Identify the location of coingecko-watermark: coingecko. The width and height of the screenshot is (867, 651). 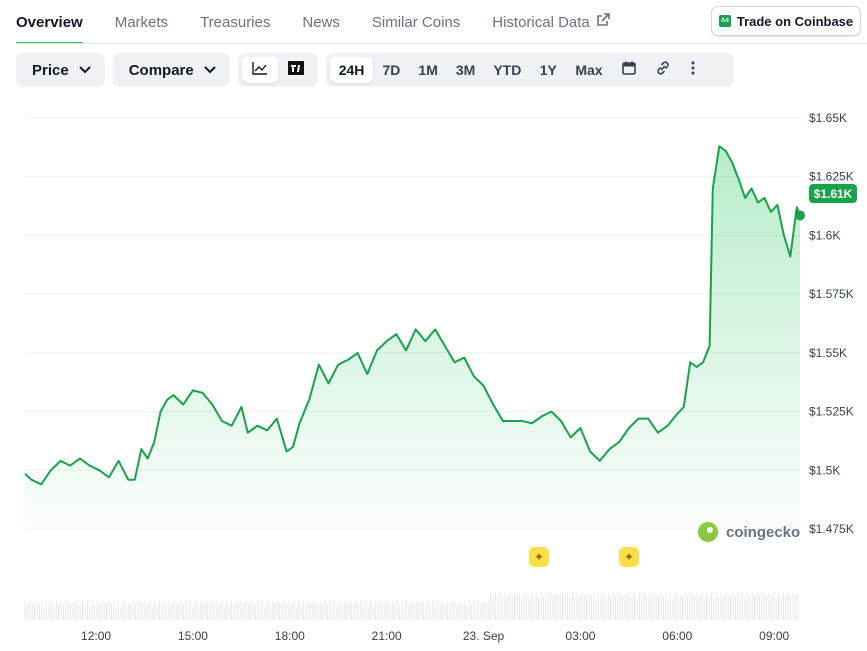
(749, 532).